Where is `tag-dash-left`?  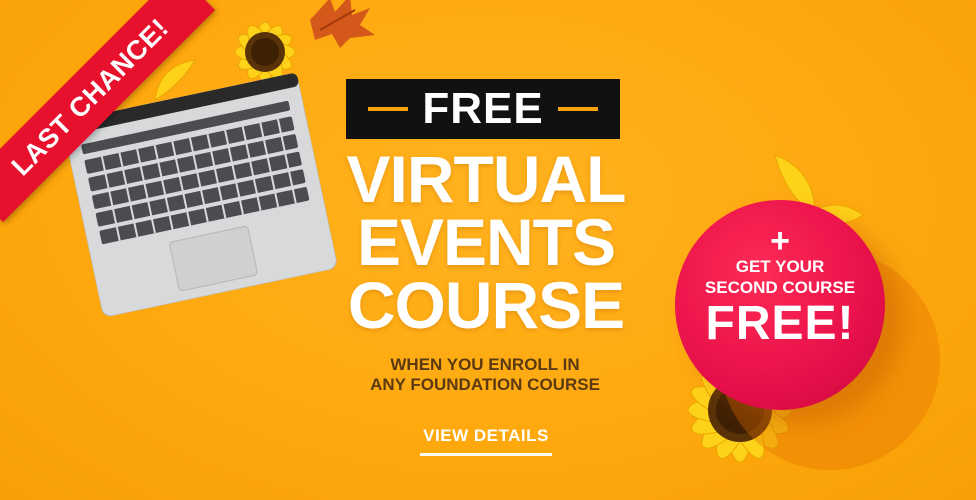
tag-dash-left is located at coordinates (388, 109).